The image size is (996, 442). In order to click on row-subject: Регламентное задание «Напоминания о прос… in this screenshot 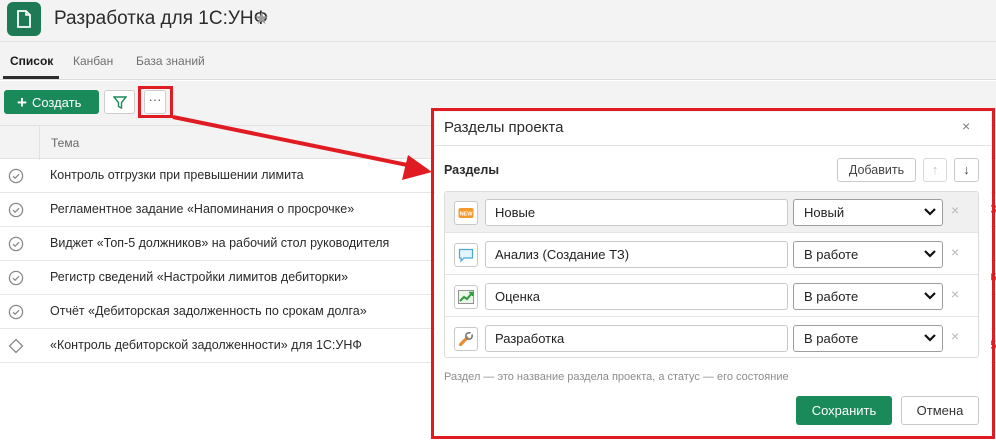, I will do `click(202, 209)`.